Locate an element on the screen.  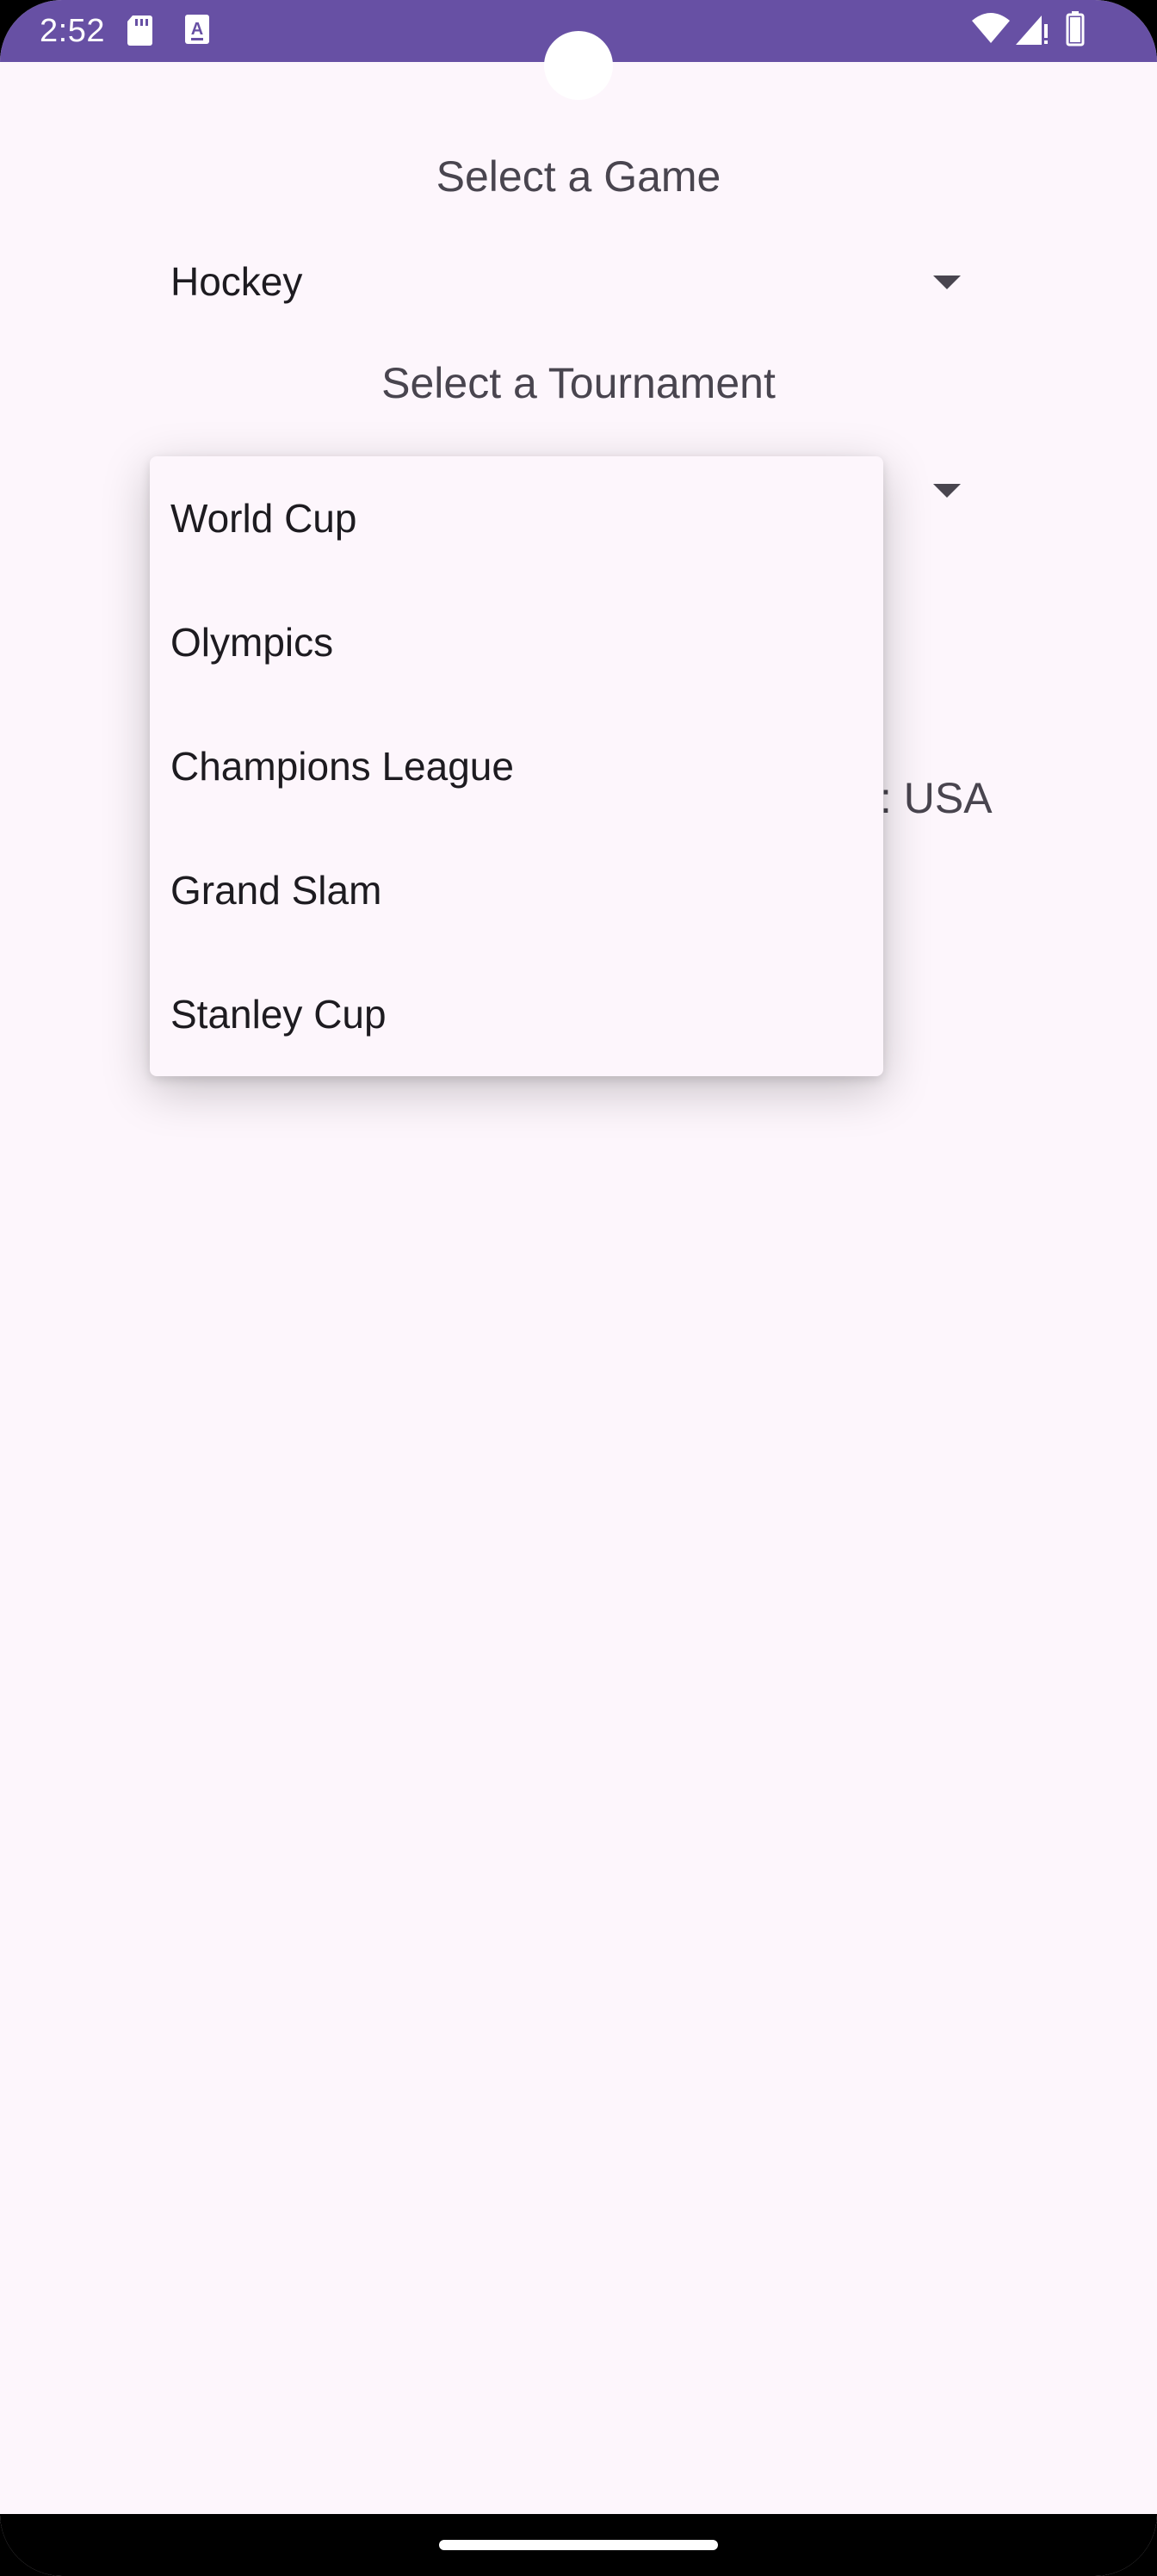
menu-item-world-cup: World Cup is located at coordinates (516, 518).